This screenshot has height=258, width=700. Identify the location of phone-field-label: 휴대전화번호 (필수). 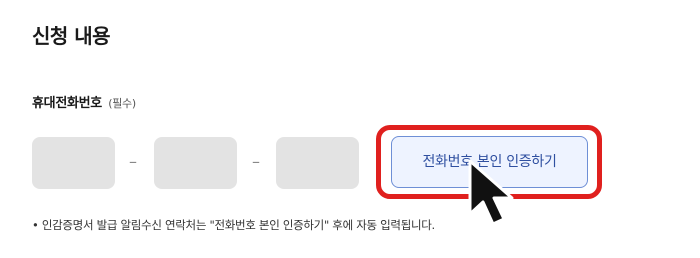
(84, 101).